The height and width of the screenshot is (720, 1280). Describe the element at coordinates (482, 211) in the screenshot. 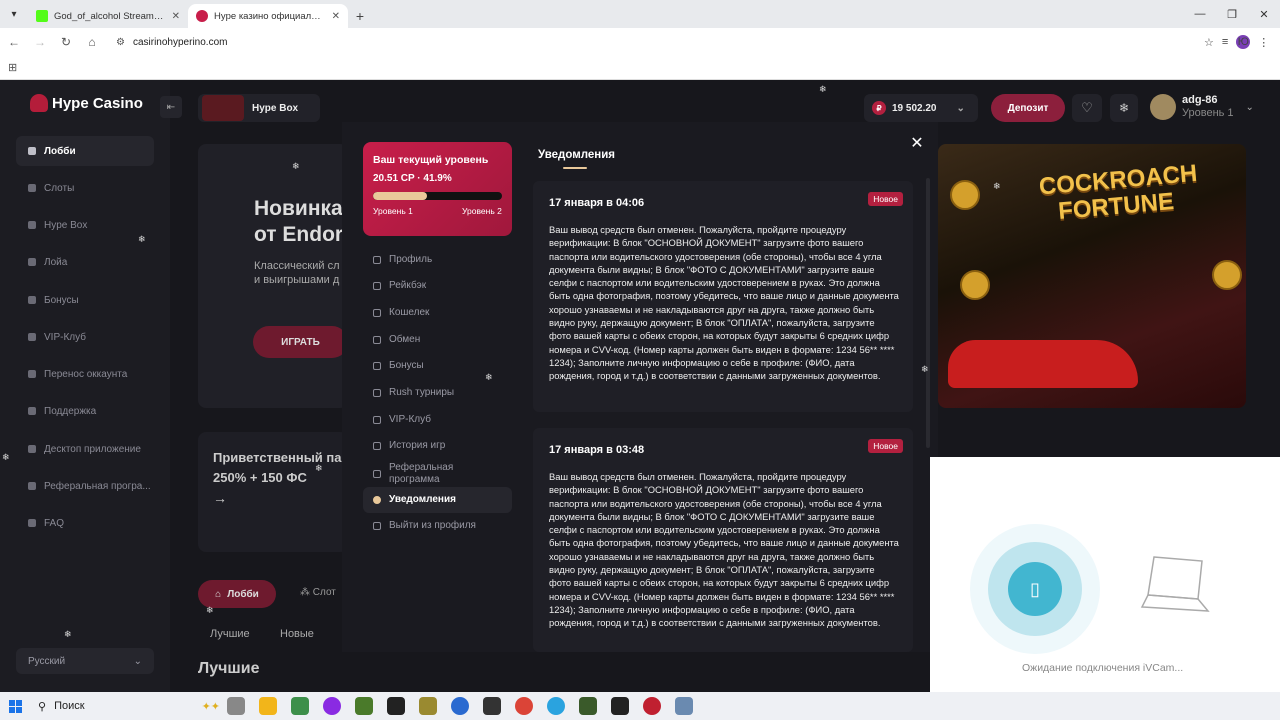

I see `level-to: Уровень 2` at that location.